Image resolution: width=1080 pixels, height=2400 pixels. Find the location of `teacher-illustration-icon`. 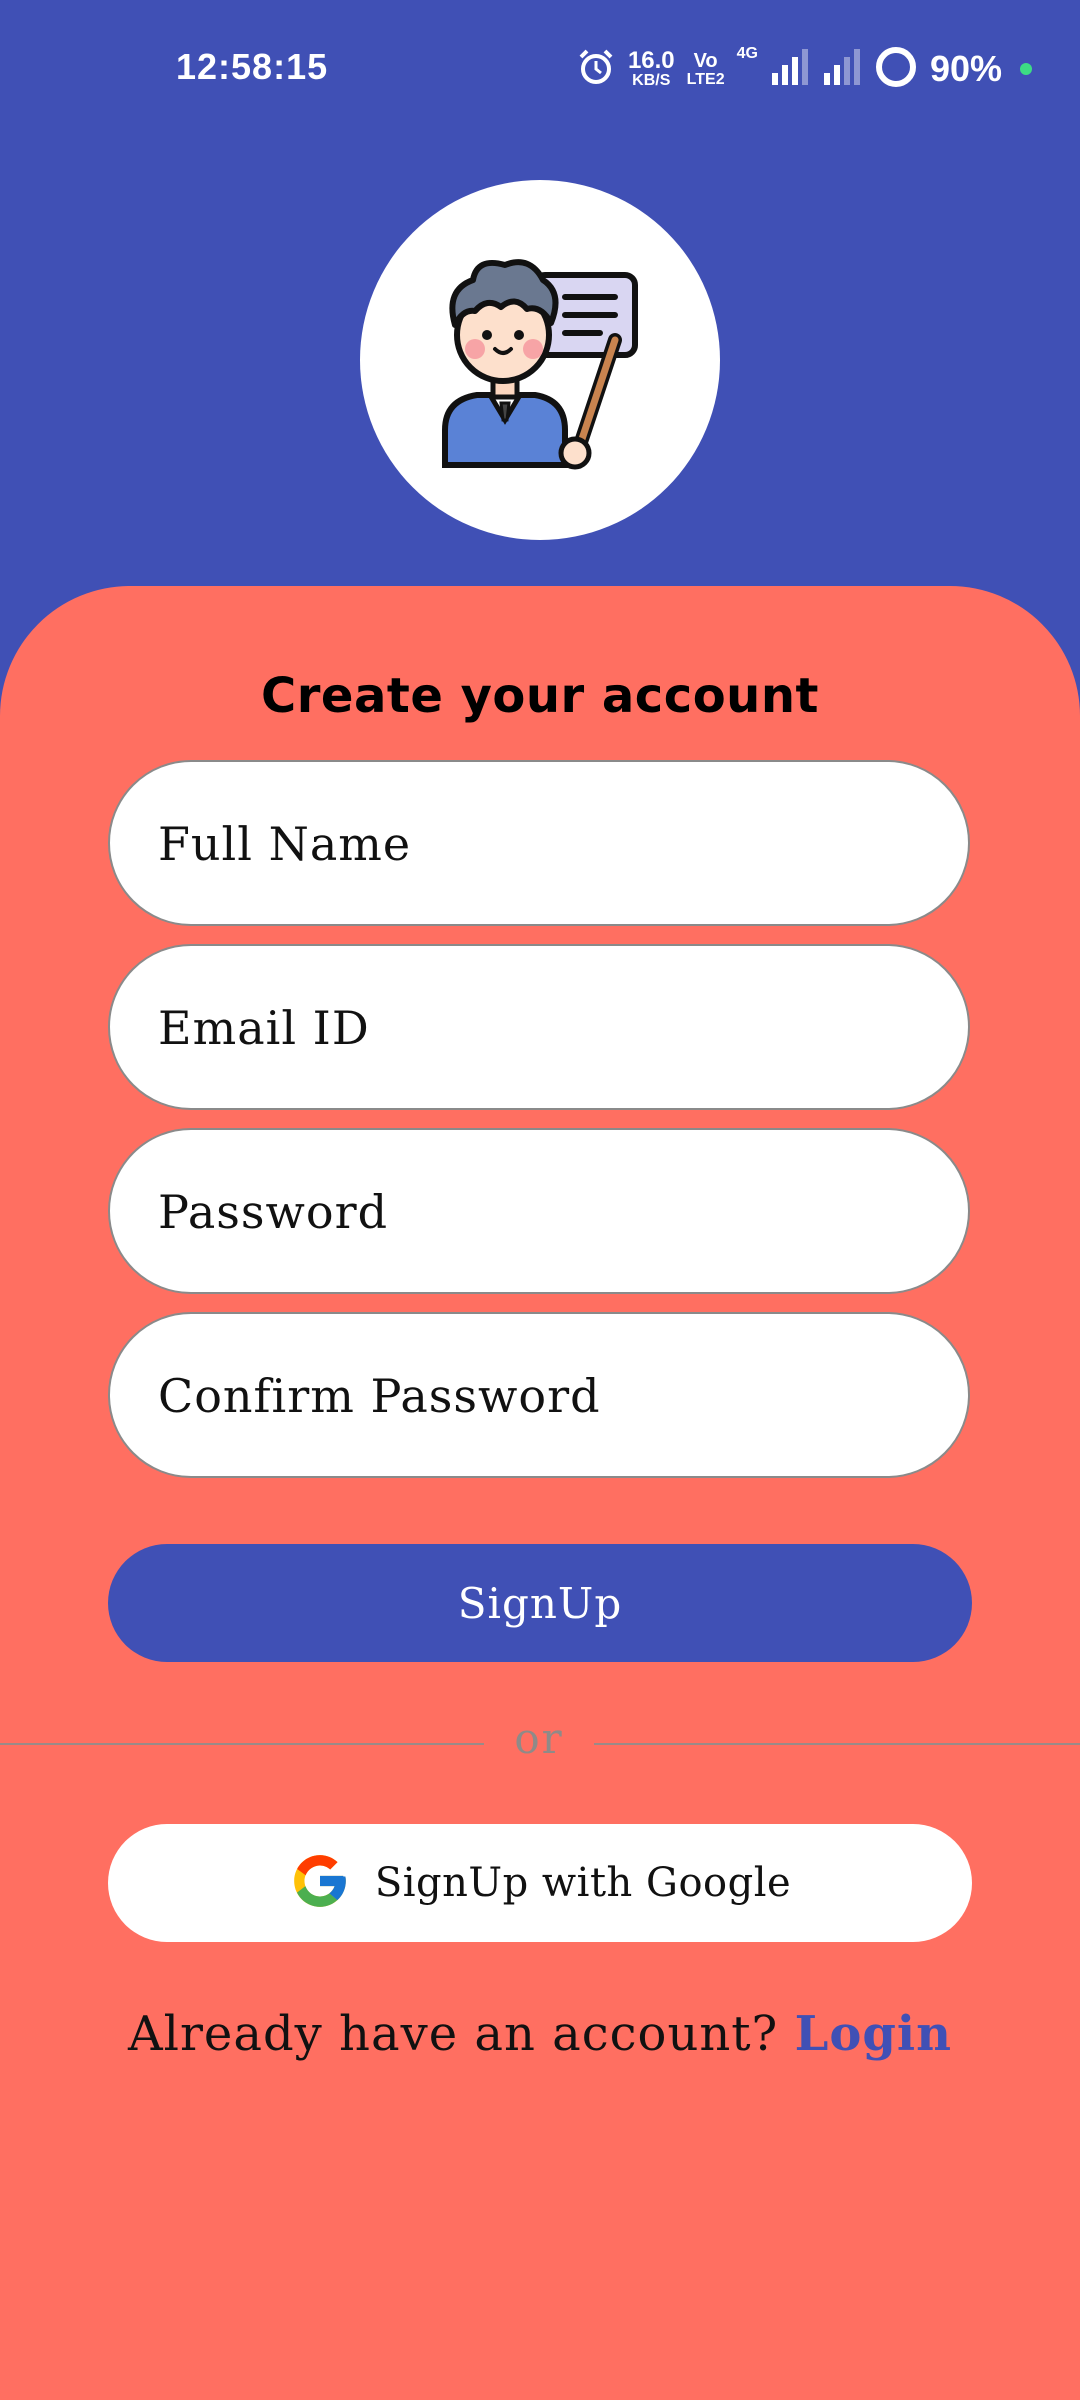

teacher-illustration-icon is located at coordinates (540, 364).